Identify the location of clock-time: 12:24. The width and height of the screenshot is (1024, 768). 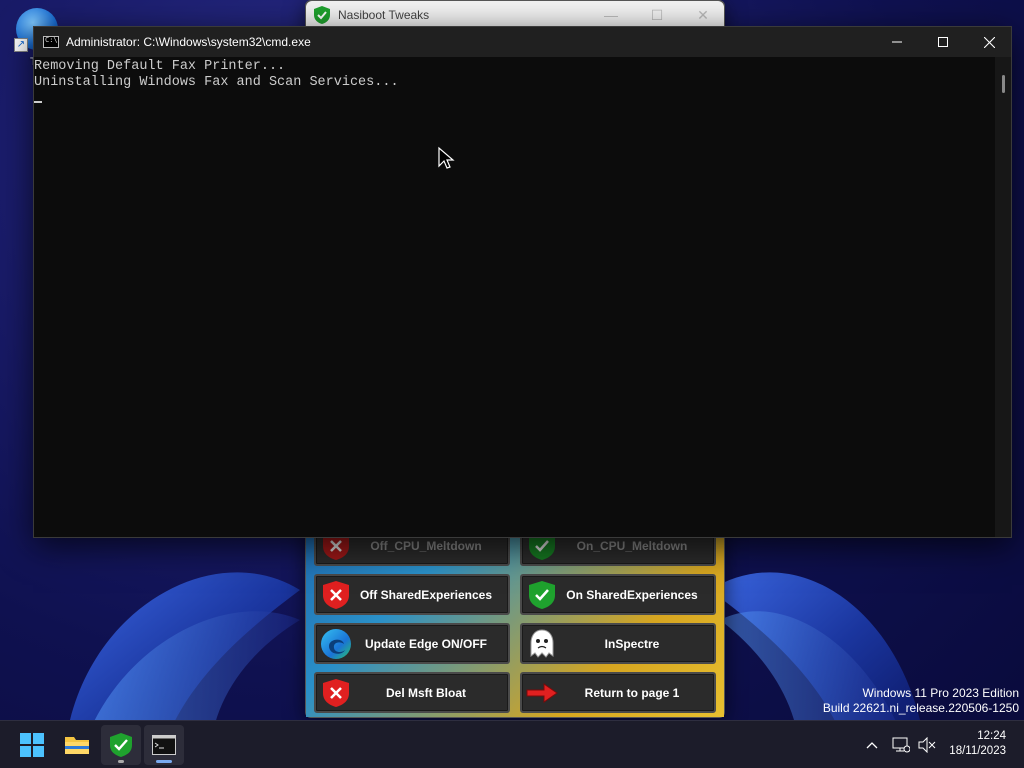
(991, 736).